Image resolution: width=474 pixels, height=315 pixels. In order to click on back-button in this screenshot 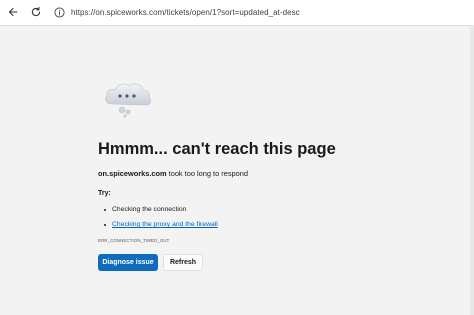, I will do `click(13, 12)`.